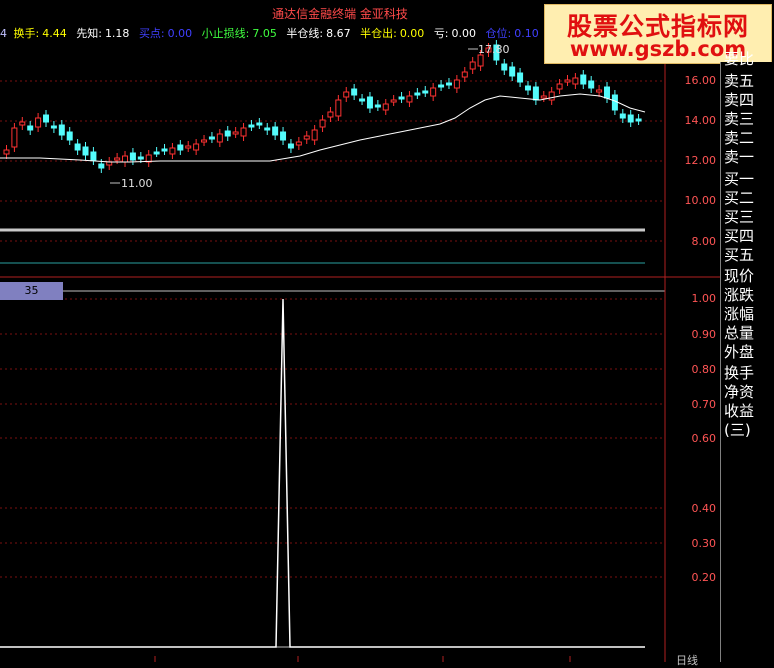 This screenshot has height=668, width=774. What do you see at coordinates (739, 179) in the screenshot?
I see `side-item: 买一` at bounding box center [739, 179].